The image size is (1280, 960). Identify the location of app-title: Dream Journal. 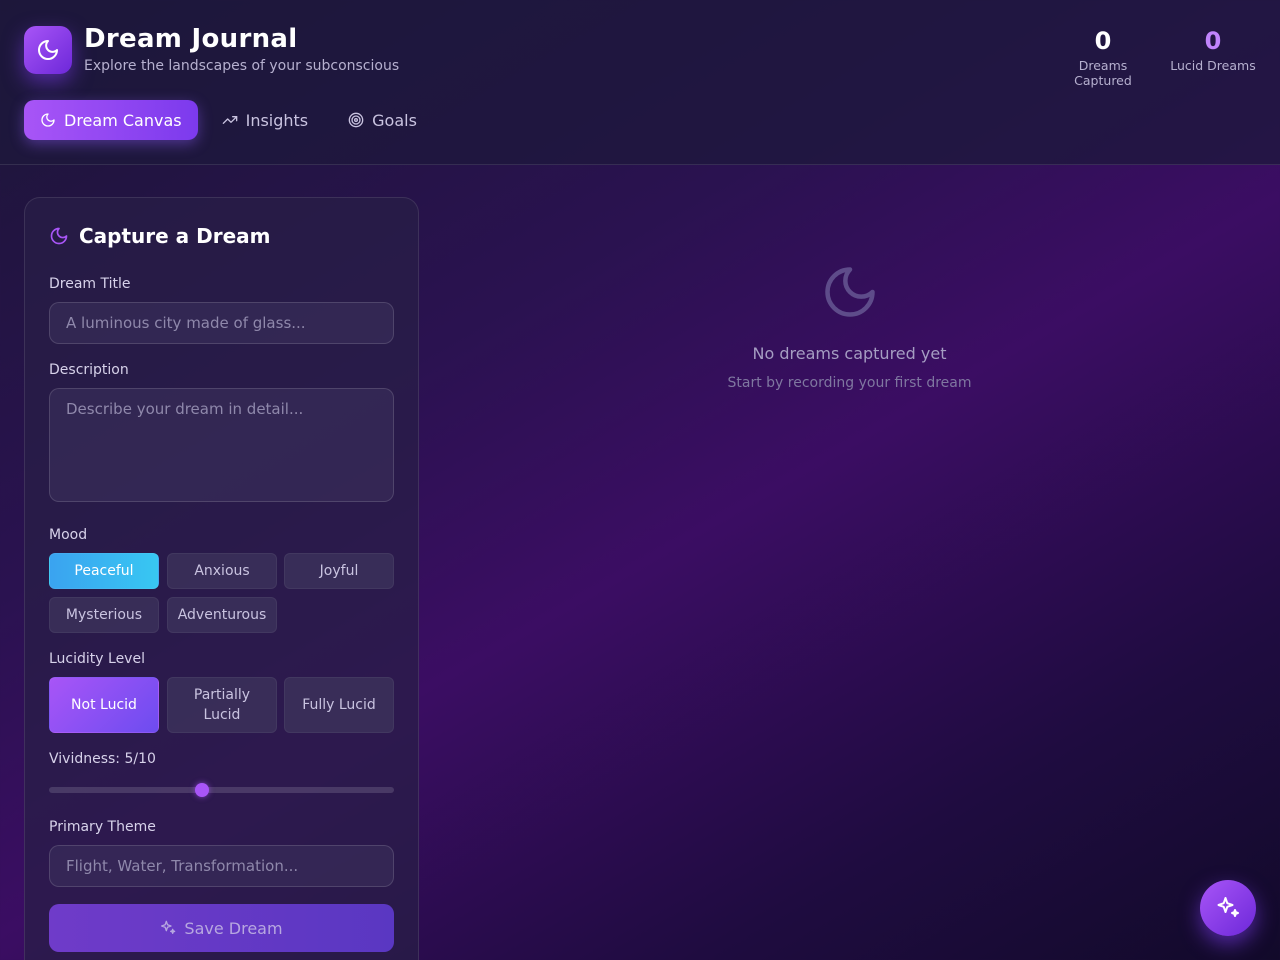
(191, 39).